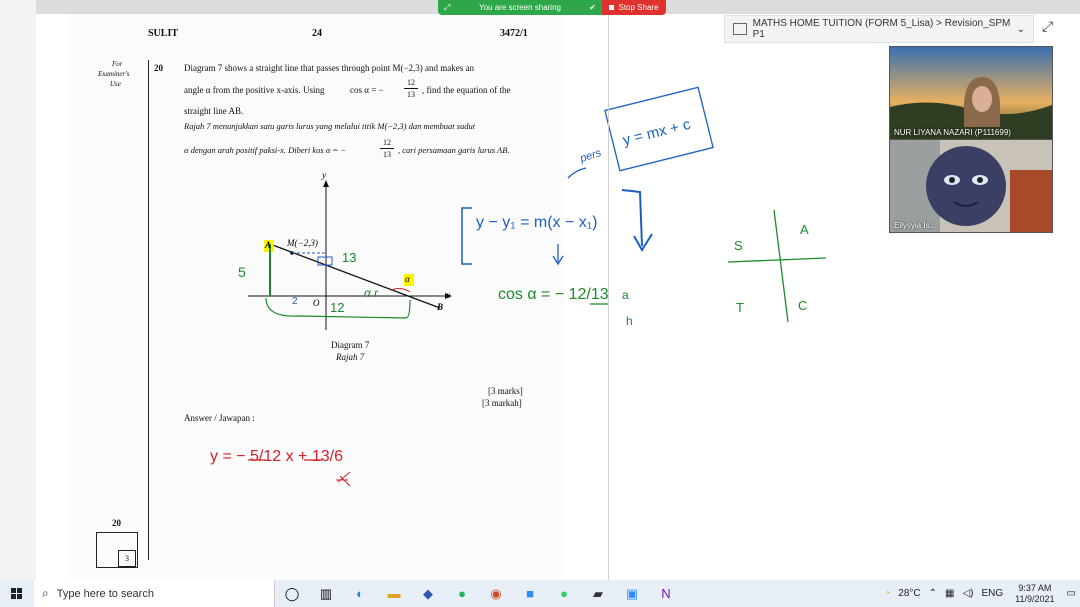 The height and width of the screenshot is (607, 1080). I want to click on x-label: x, so click(448, 295).